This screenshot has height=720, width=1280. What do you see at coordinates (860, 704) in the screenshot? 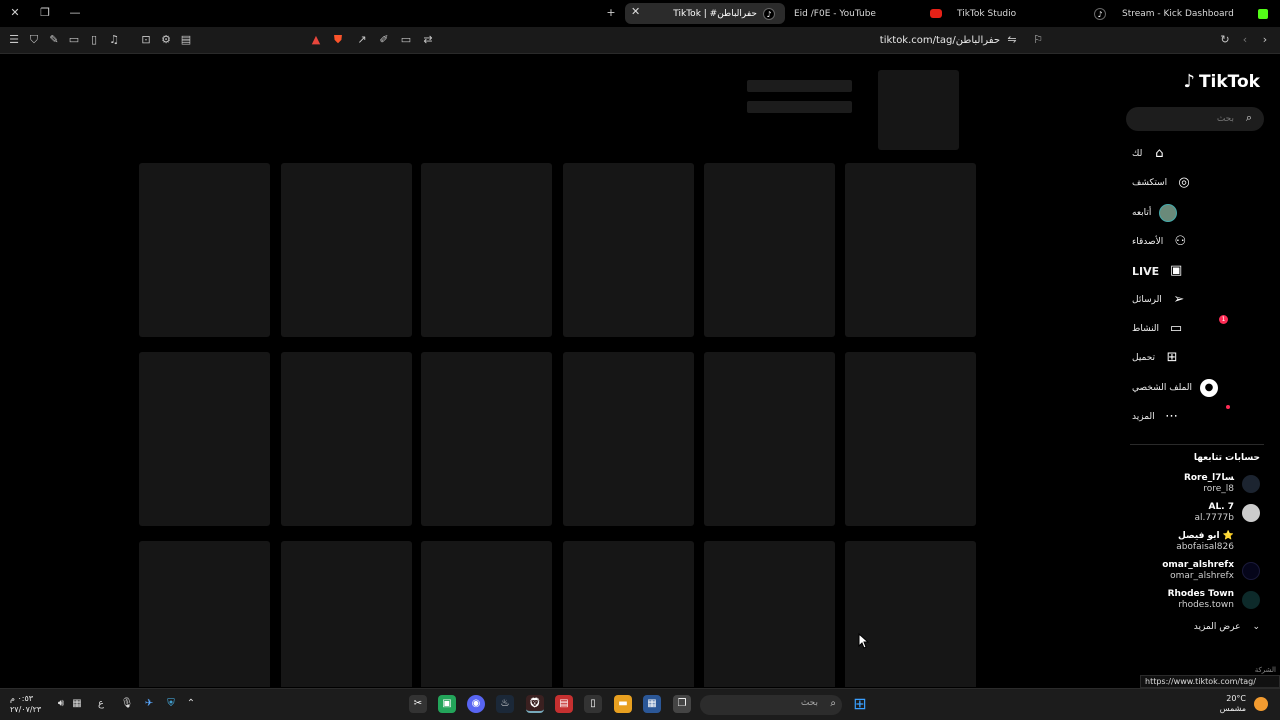
I see `windows-start-icon: ⊞` at bounding box center [860, 704].